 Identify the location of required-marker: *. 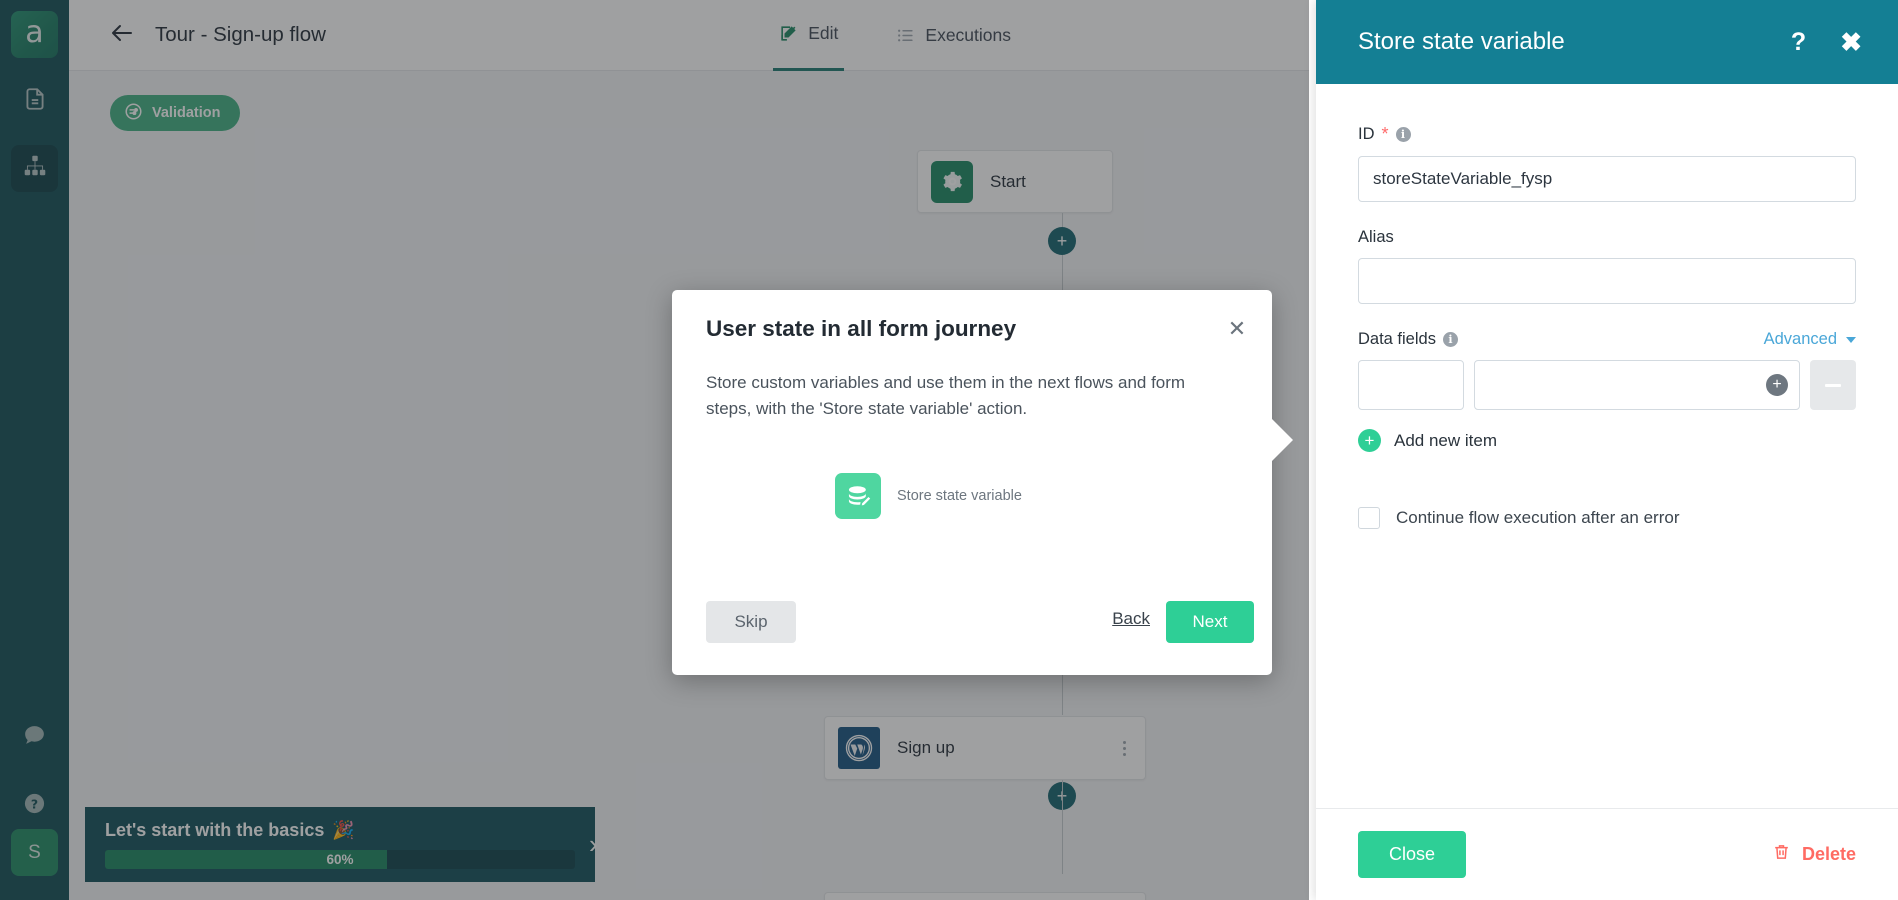
(1385, 134).